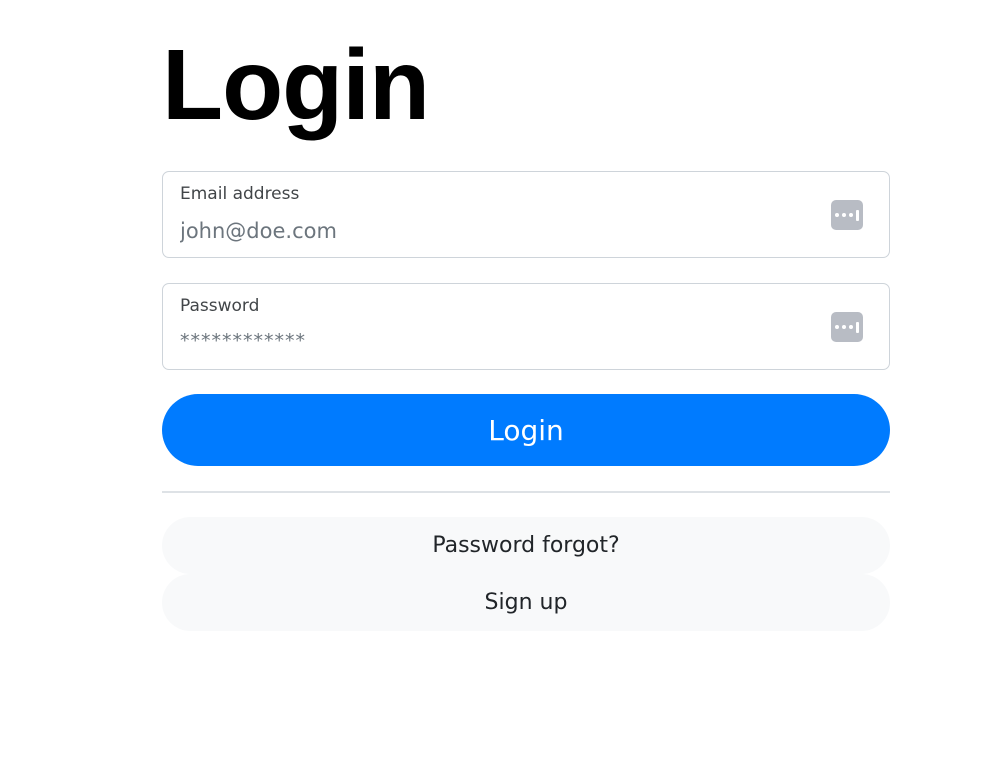 The width and height of the screenshot is (1000, 761). I want to click on divider, so click(526, 492).